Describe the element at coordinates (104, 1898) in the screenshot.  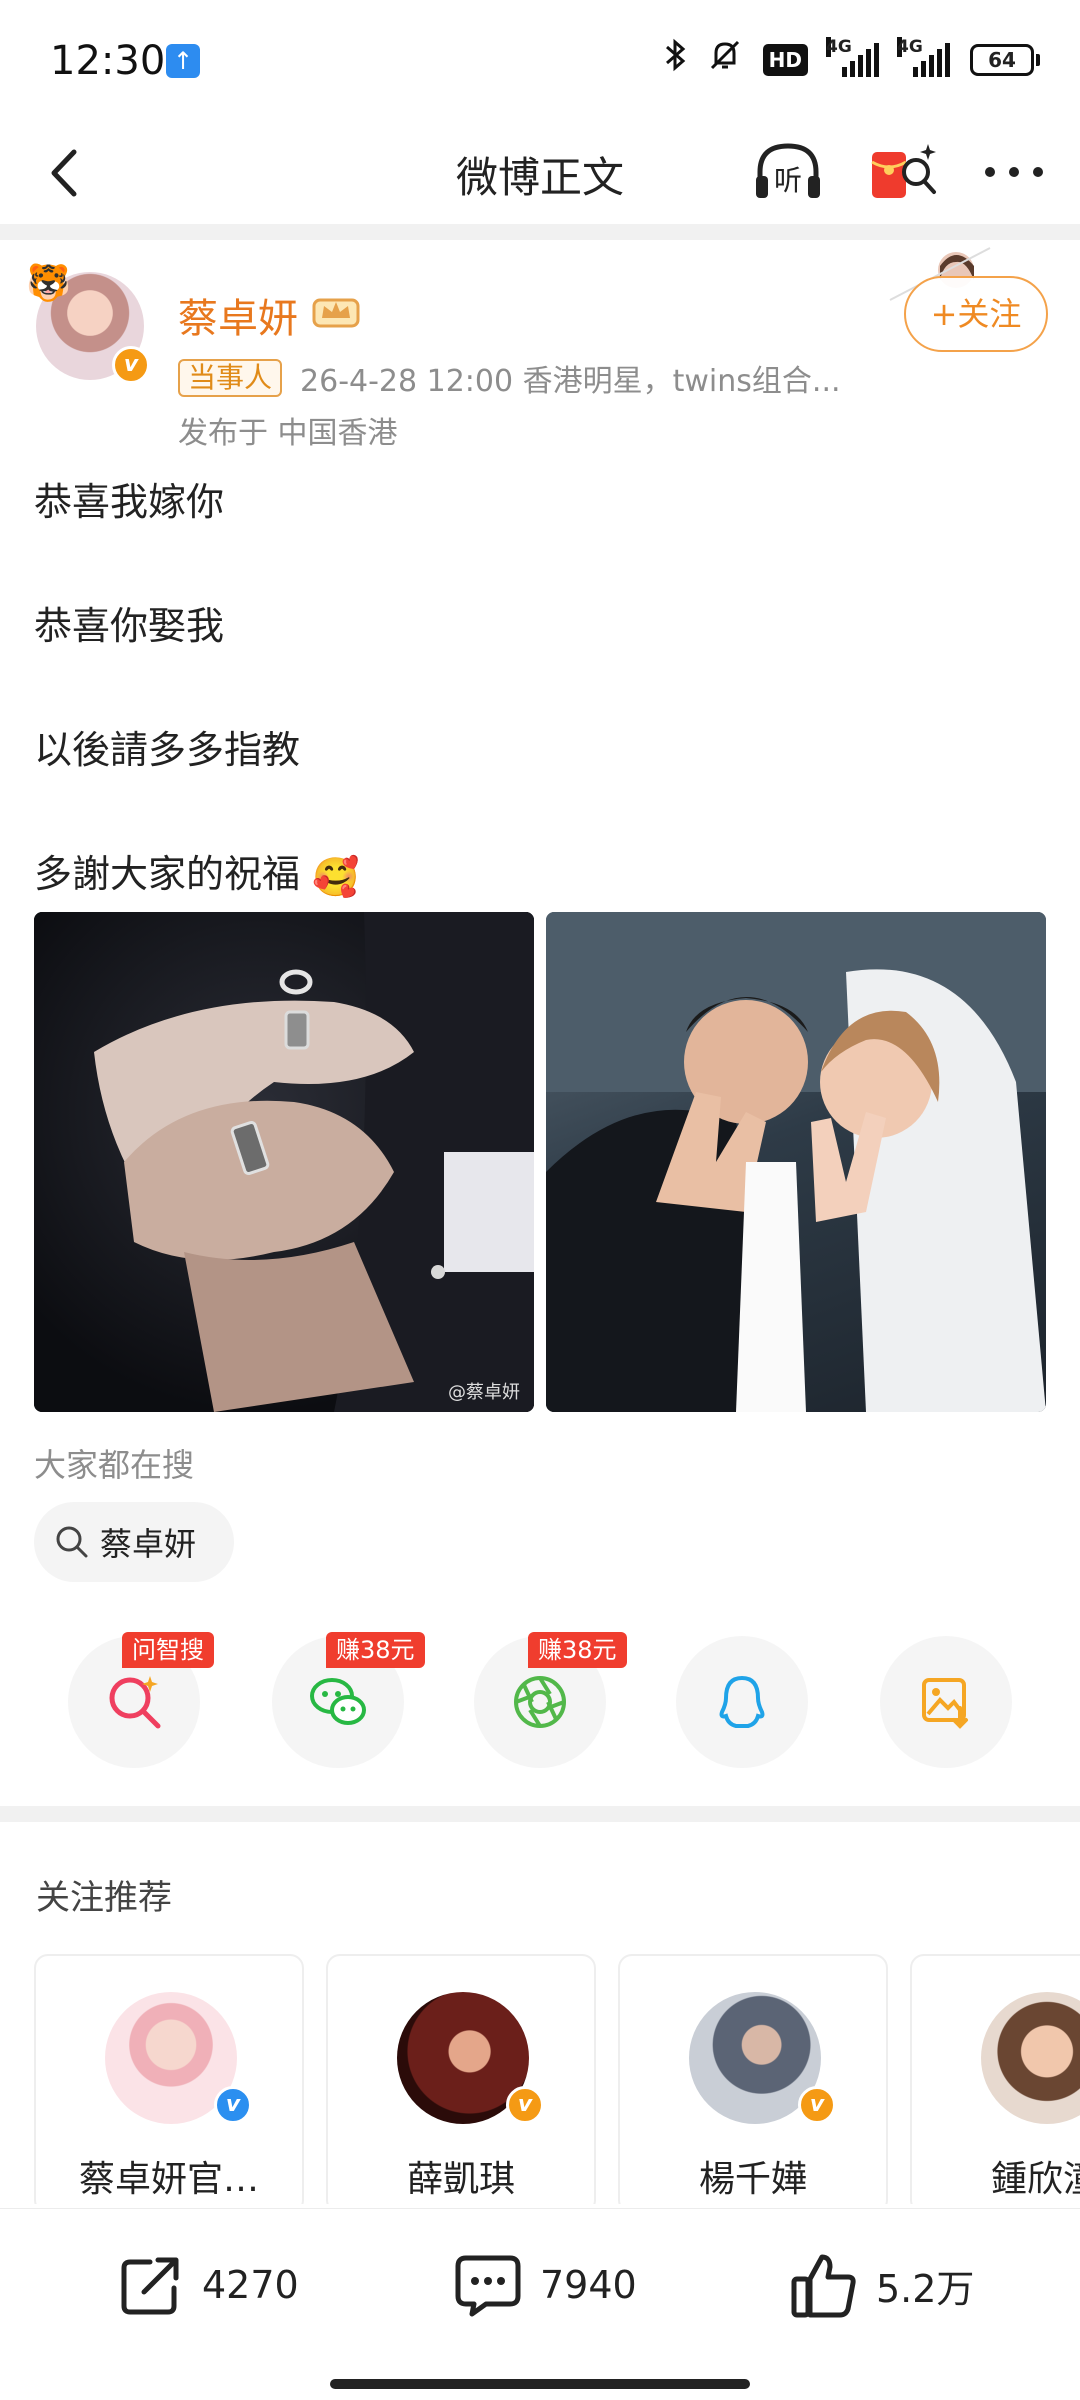
I see `follow-recommendation-title: 关注推荐` at that location.